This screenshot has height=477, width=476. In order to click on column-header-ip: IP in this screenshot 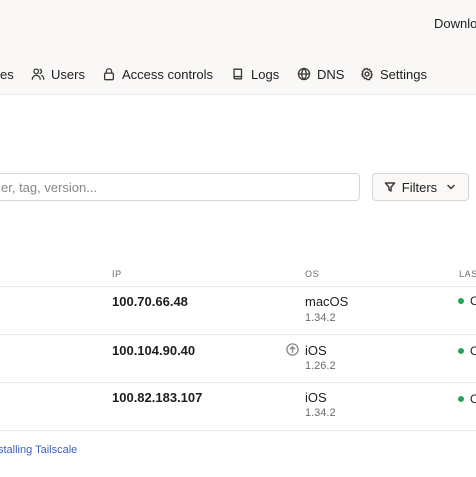, I will do `click(117, 274)`.